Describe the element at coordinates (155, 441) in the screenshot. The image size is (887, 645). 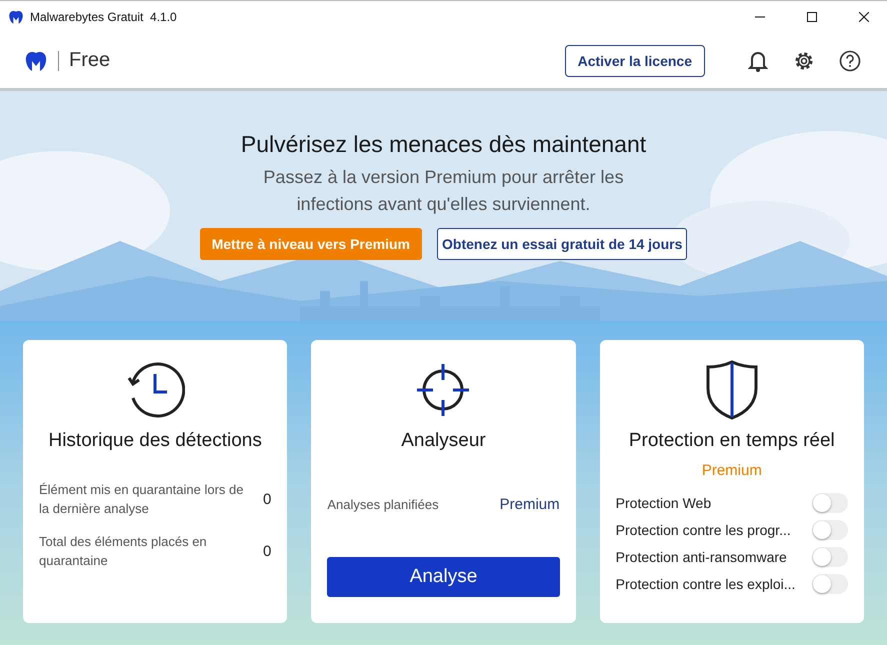
I see `card-title: Historique des détections` at that location.